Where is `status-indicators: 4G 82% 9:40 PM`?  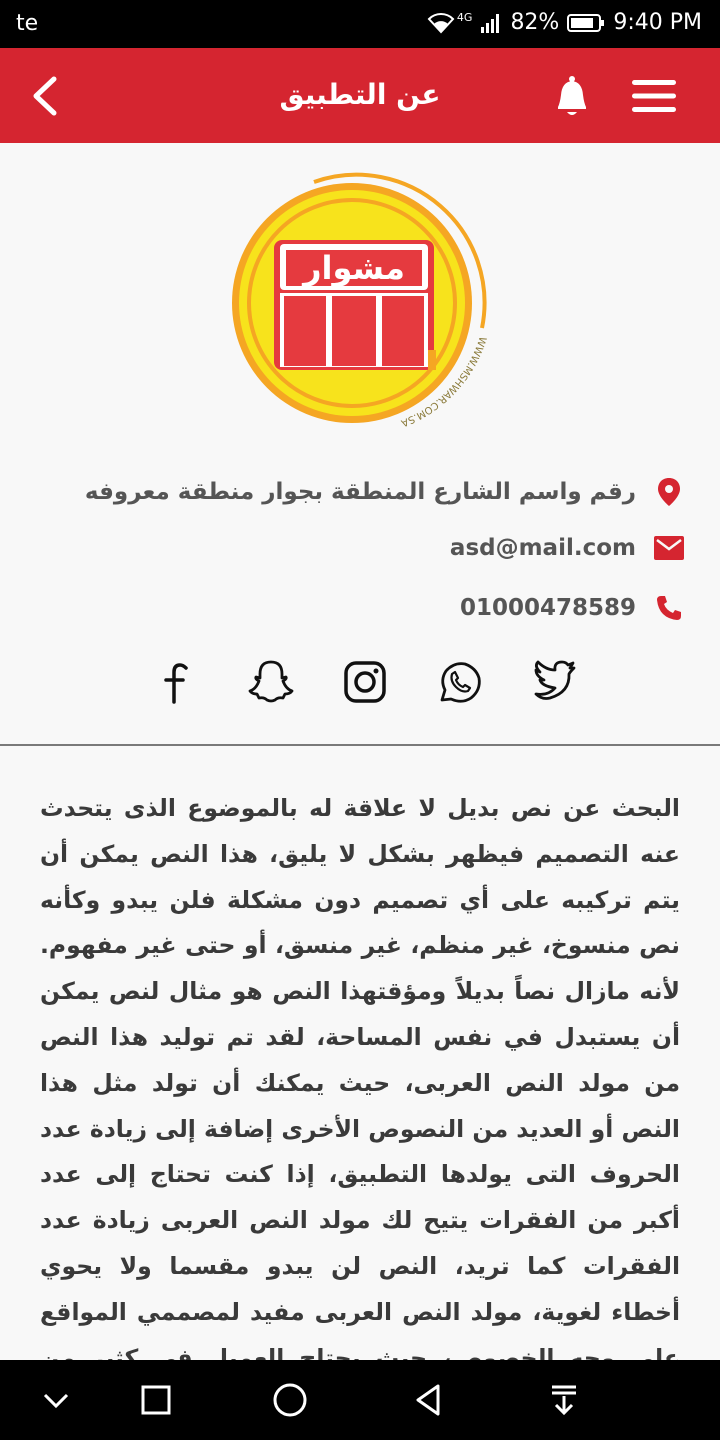 status-indicators: 4G 82% 9:40 PM is located at coordinates (564, 22).